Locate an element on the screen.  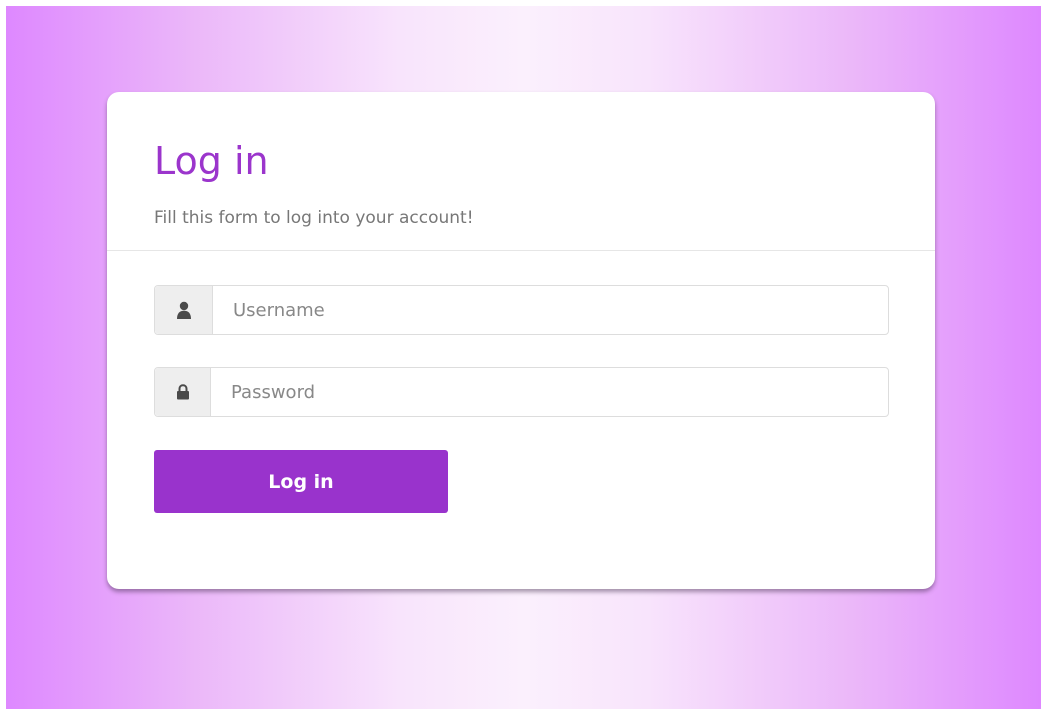
password-input is located at coordinates (549, 392).